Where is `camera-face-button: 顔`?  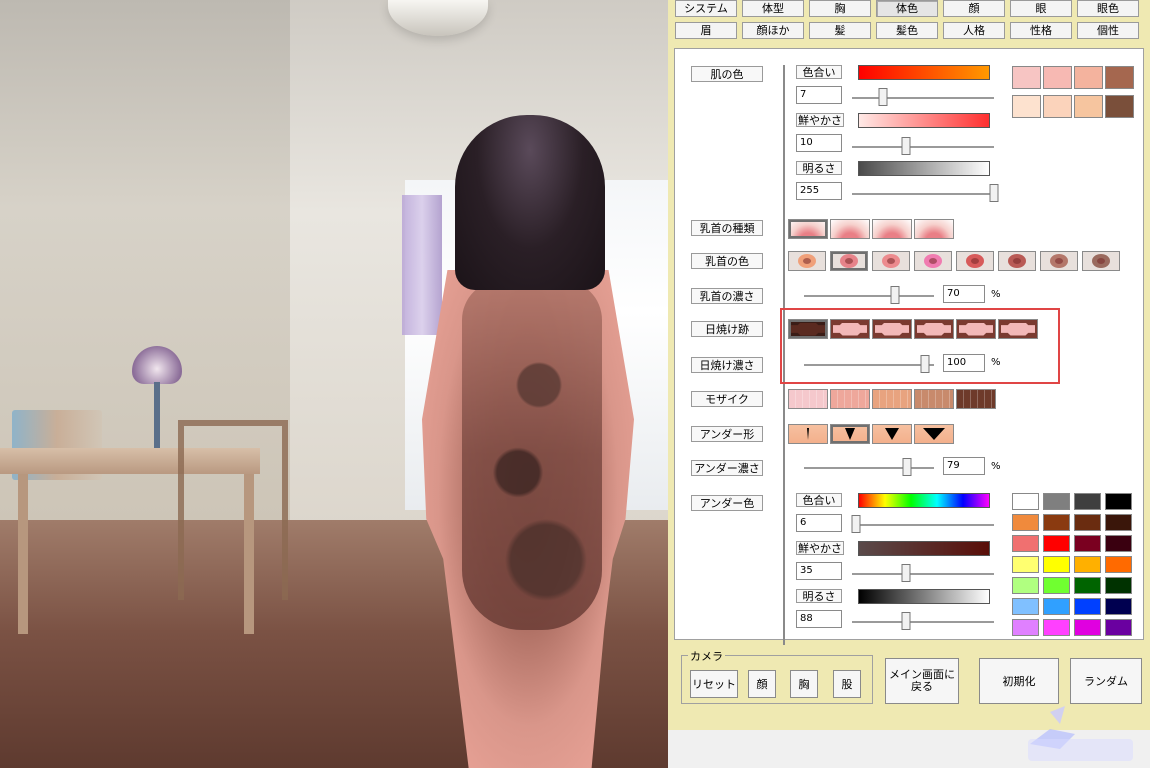
camera-face-button: 顔 is located at coordinates (762, 684).